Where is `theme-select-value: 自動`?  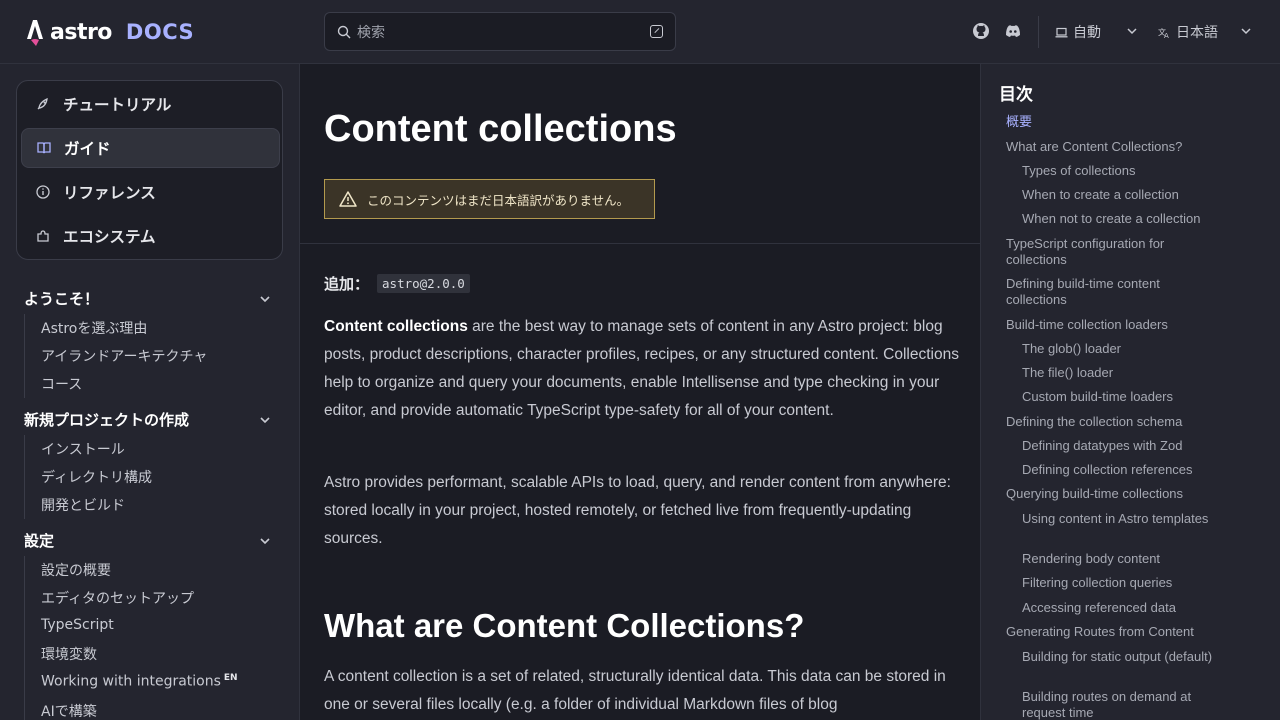 theme-select-value: 自動 is located at coordinates (1087, 33).